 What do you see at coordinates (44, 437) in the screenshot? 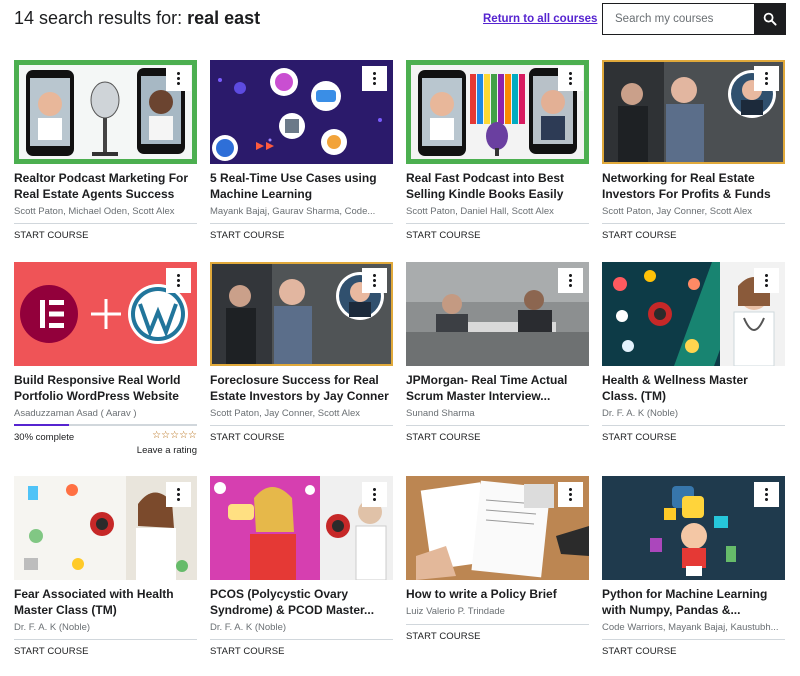
I see `progress-text: 30% complete` at bounding box center [44, 437].